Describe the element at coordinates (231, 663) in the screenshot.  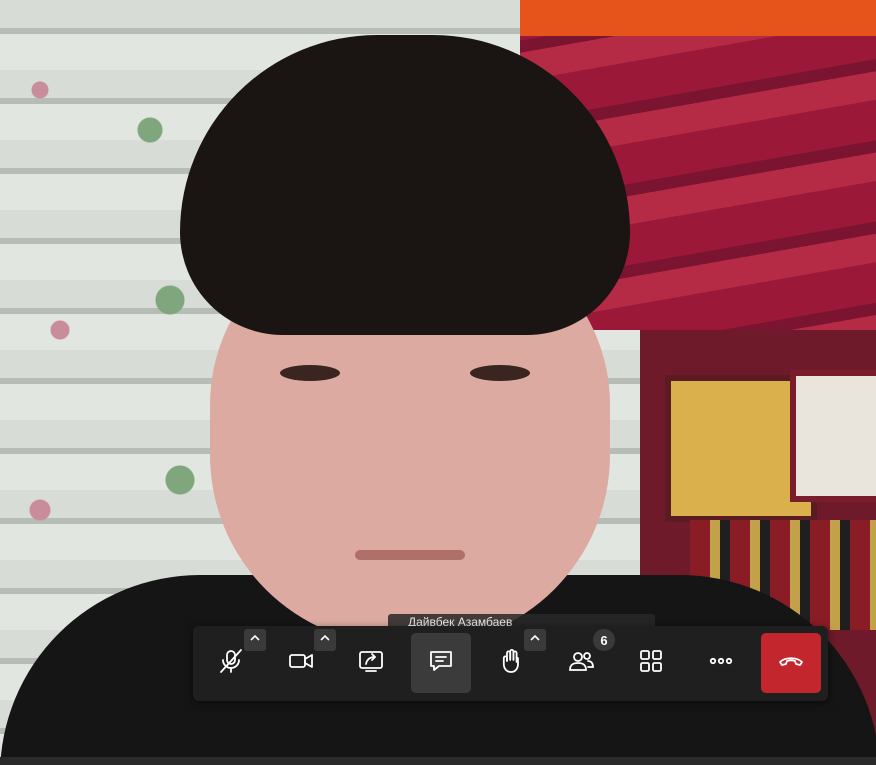
I see `mic-off-icon` at that location.